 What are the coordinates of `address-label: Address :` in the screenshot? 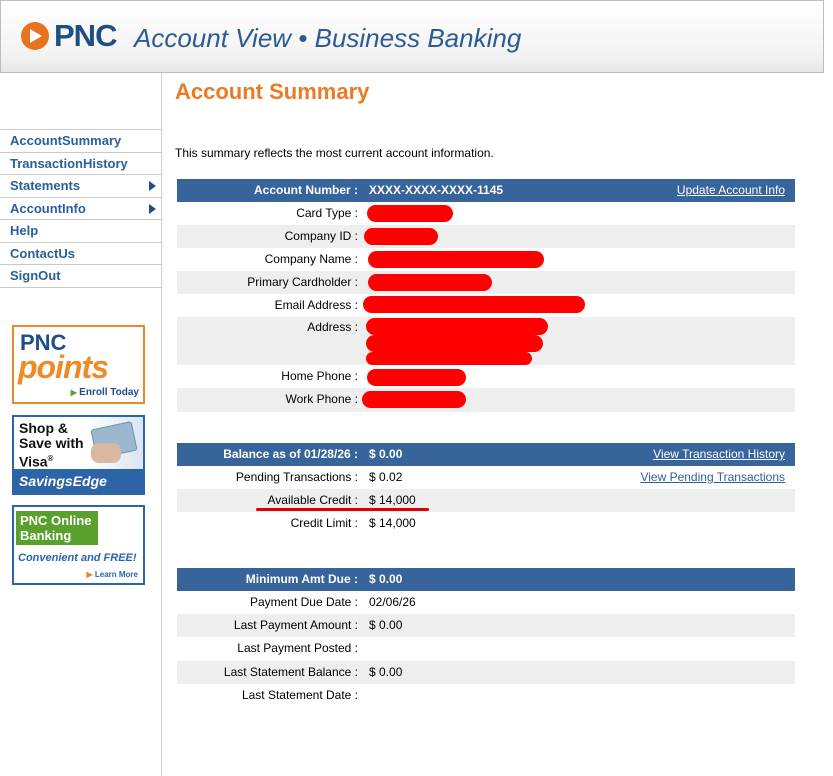 It's located at (332, 327).